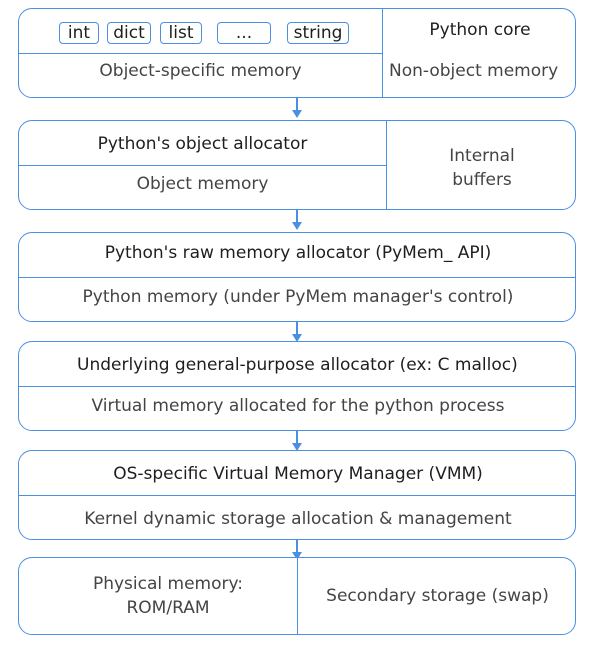 This screenshot has height=648, width=600. I want to click on tag-string: string, so click(318, 33).